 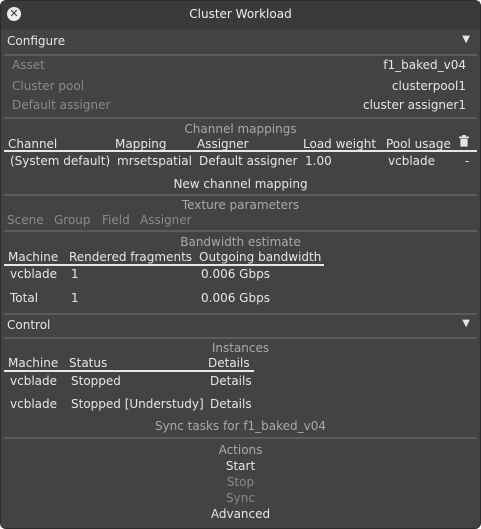 I want to click on col-outgoing-bandwidth: Outgoing bandwidth, so click(x=260, y=257).